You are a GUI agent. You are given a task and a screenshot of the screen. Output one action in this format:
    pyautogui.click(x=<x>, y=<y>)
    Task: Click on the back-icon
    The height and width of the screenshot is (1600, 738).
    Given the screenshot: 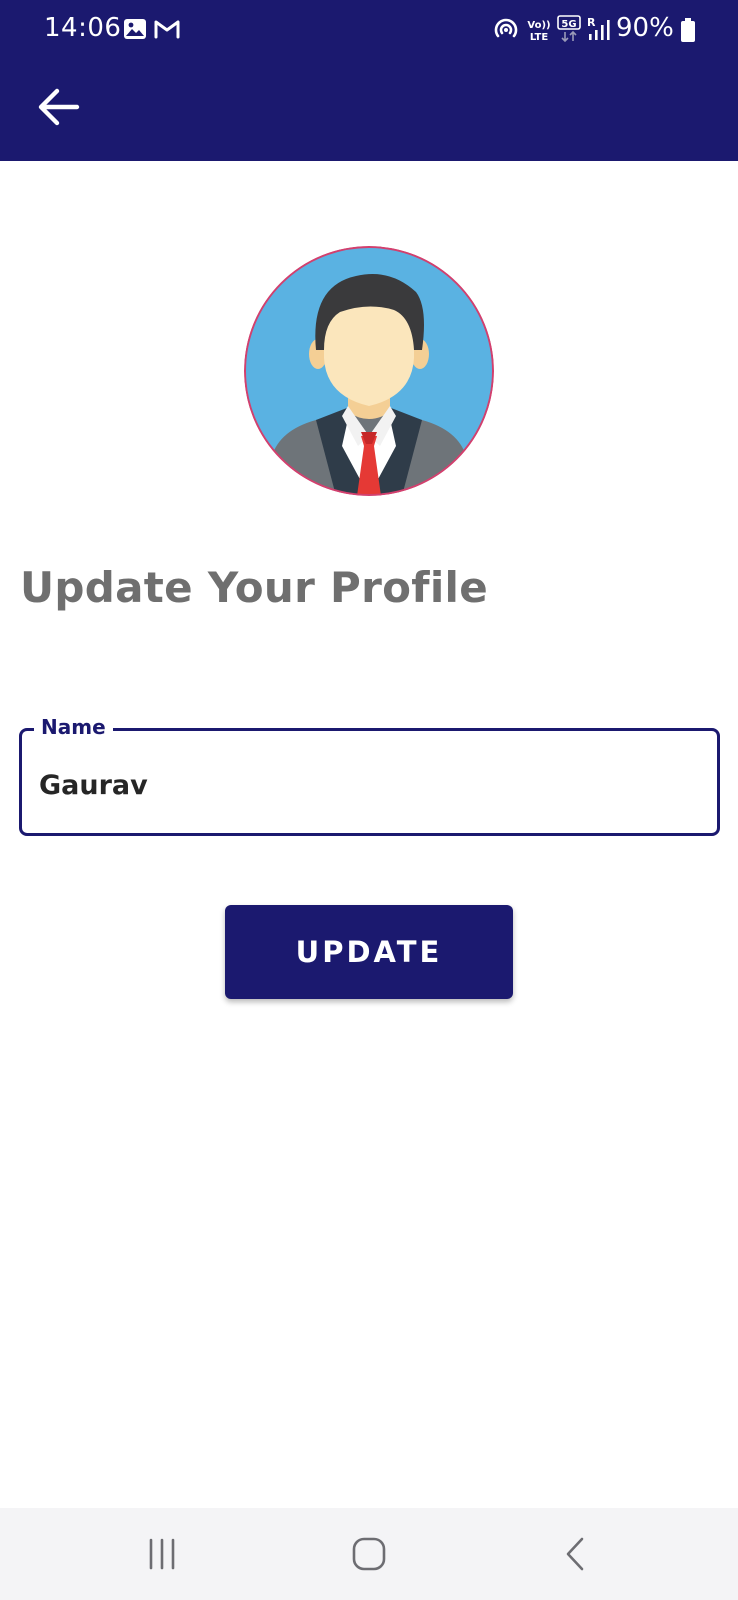 What is the action you would take?
    pyautogui.click(x=575, y=1554)
    